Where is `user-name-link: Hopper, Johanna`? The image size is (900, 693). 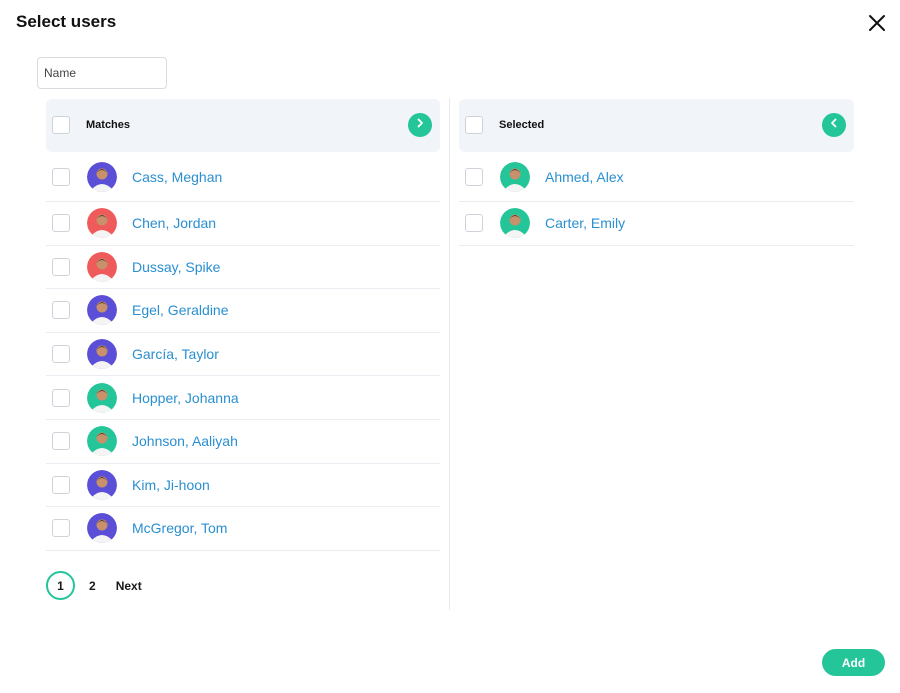
user-name-link: Hopper, Johanna is located at coordinates (185, 398).